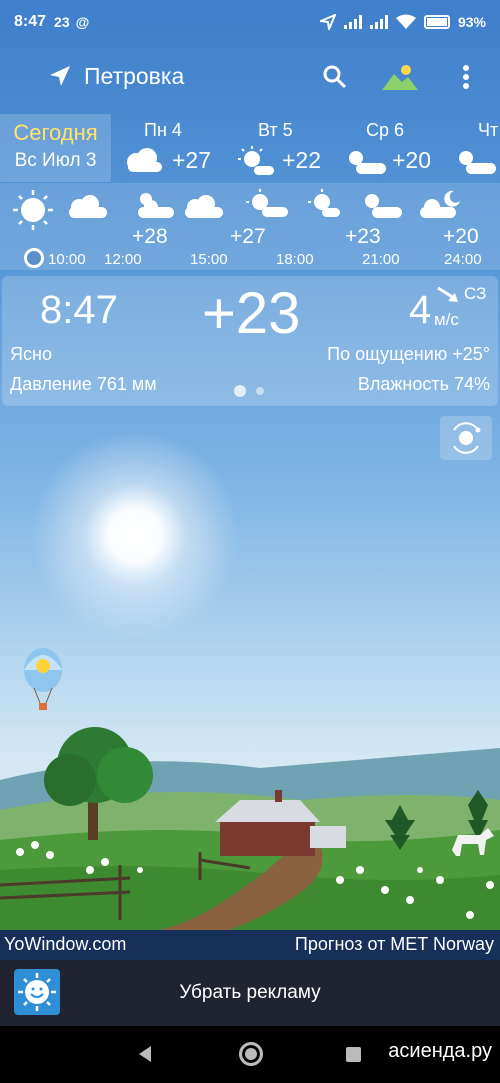 The image size is (500, 1083). What do you see at coordinates (420, 310) in the screenshot?
I see `wind-speed: 4` at bounding box center [420, 310].